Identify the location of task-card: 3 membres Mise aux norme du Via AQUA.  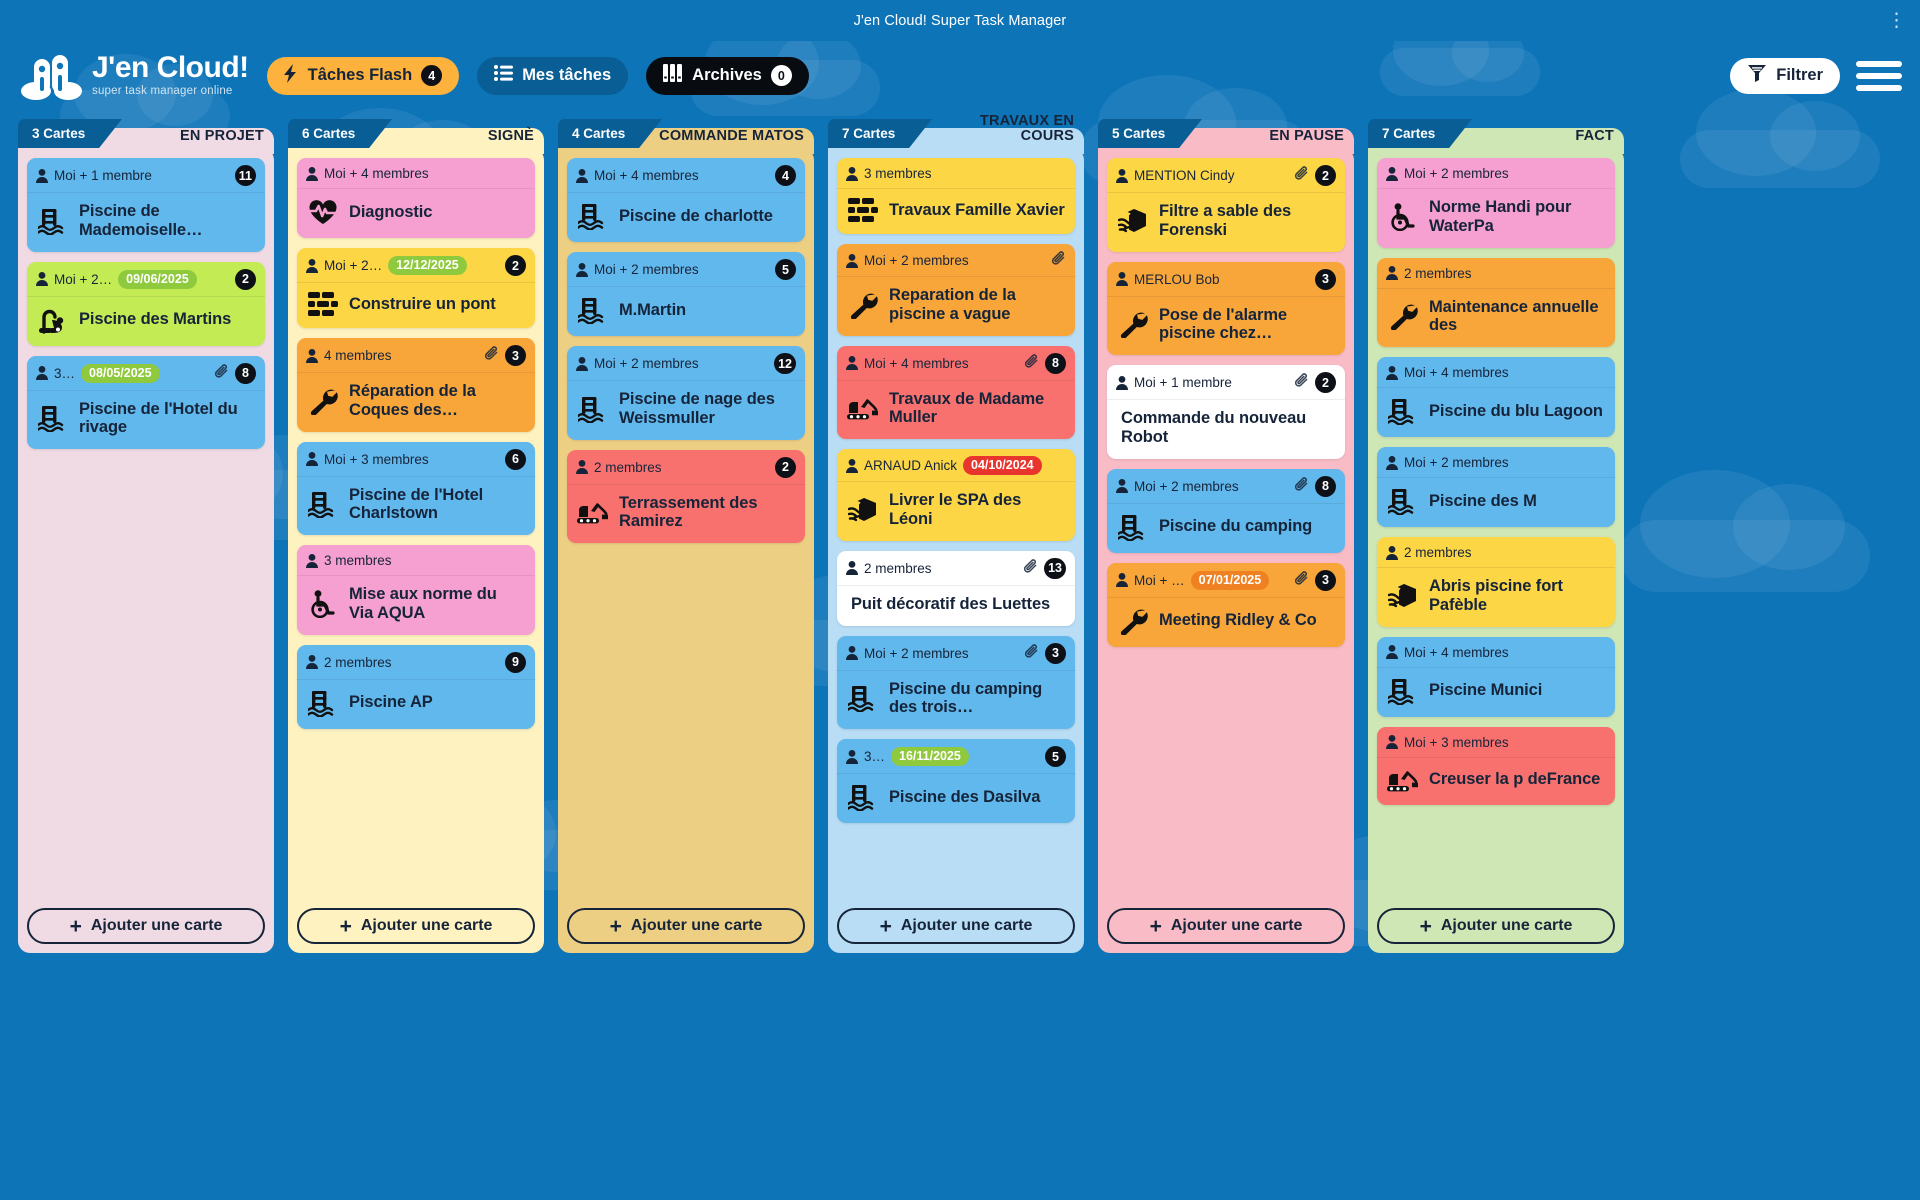
(416, 590).